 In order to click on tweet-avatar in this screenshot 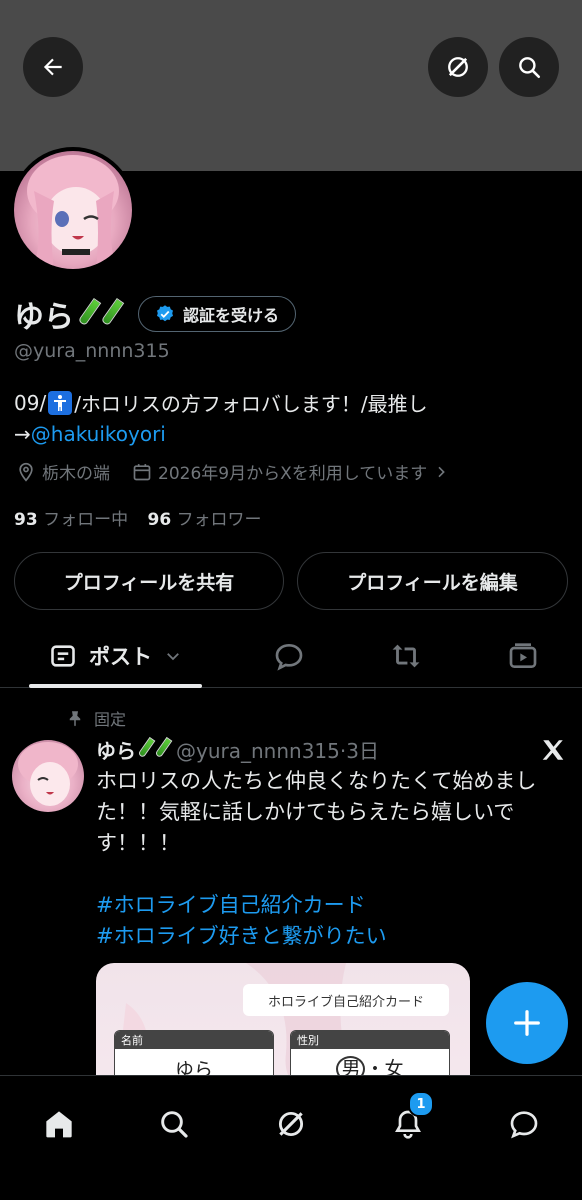, I will do `click(48, 776)`.